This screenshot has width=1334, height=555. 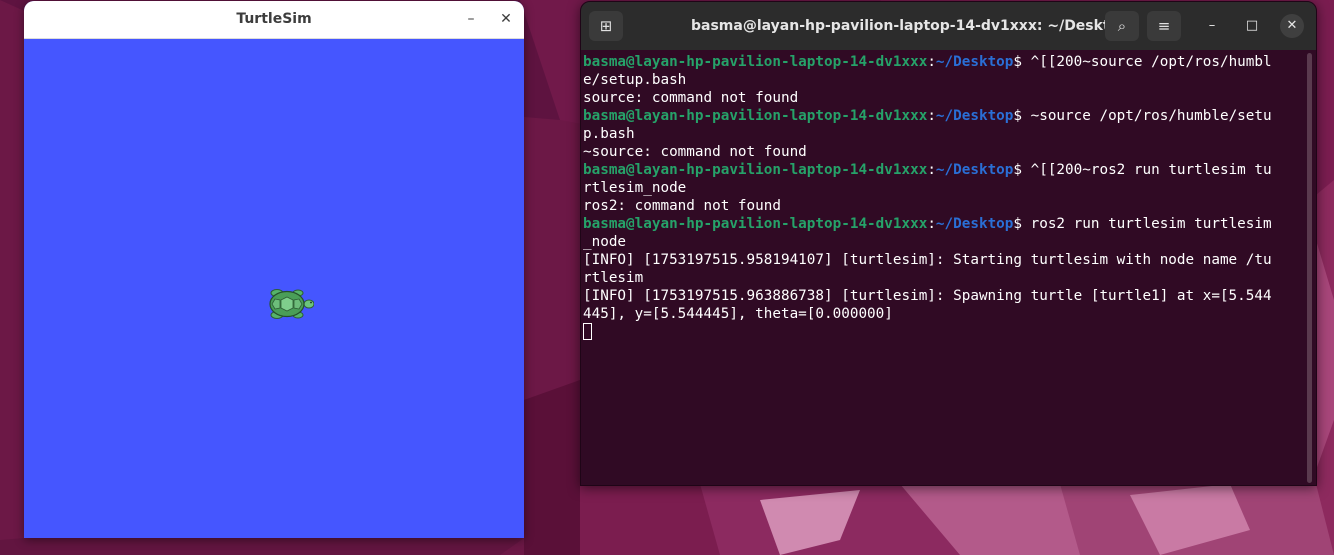 I want to click on command-text: $ ~source /opt/ros/humble/setu, so click(x=1142, y=116).